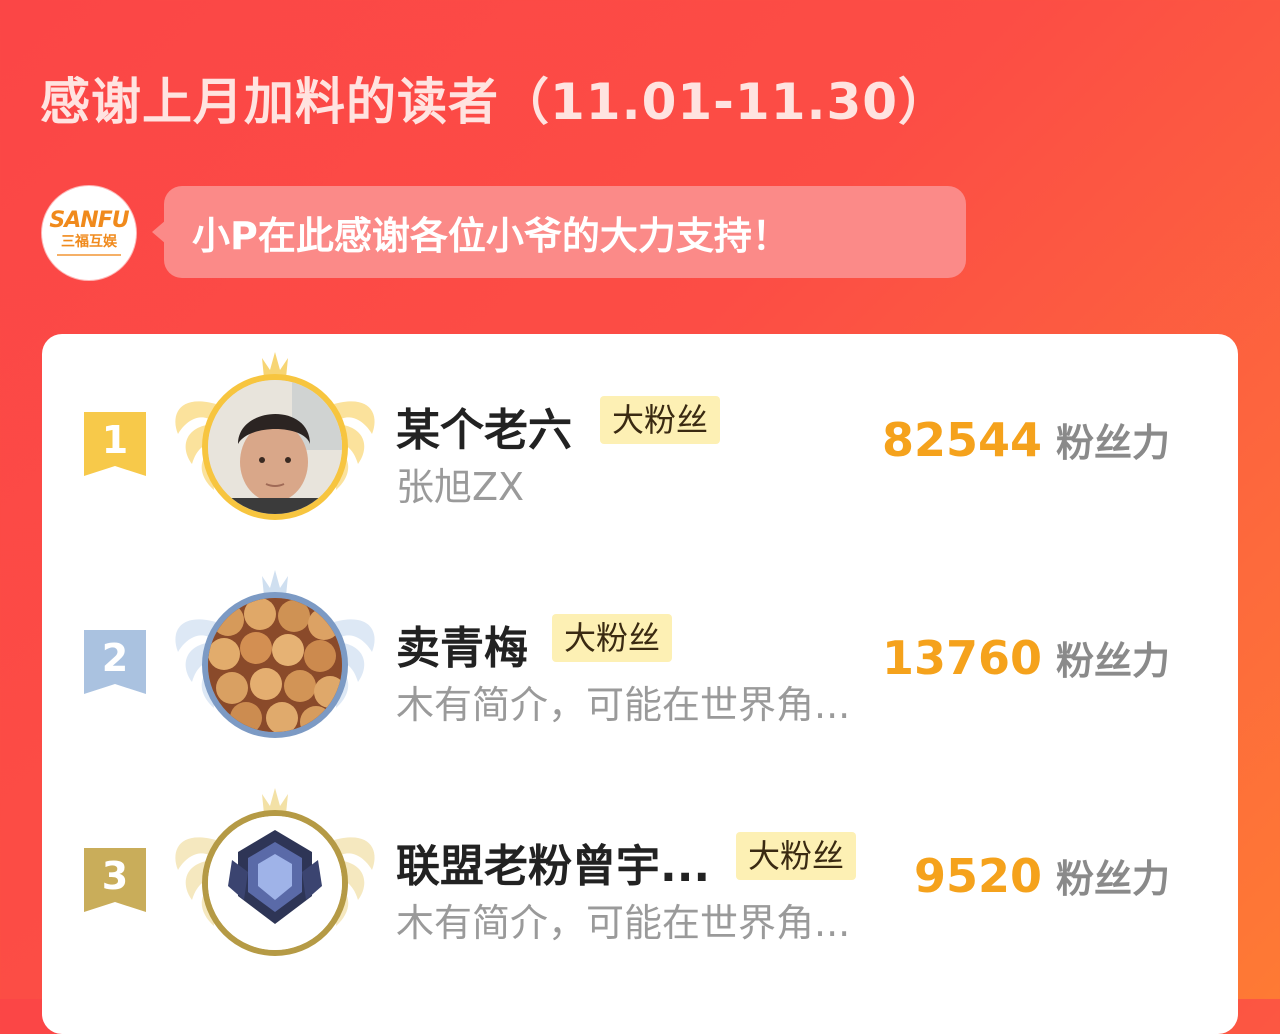 The width and height of the screenshot is (1280, 1034). What do you see at coordinates (89, 242) in the screenshot?
I see `logo-name: 三福互娱` at bounding box center [89, 242].